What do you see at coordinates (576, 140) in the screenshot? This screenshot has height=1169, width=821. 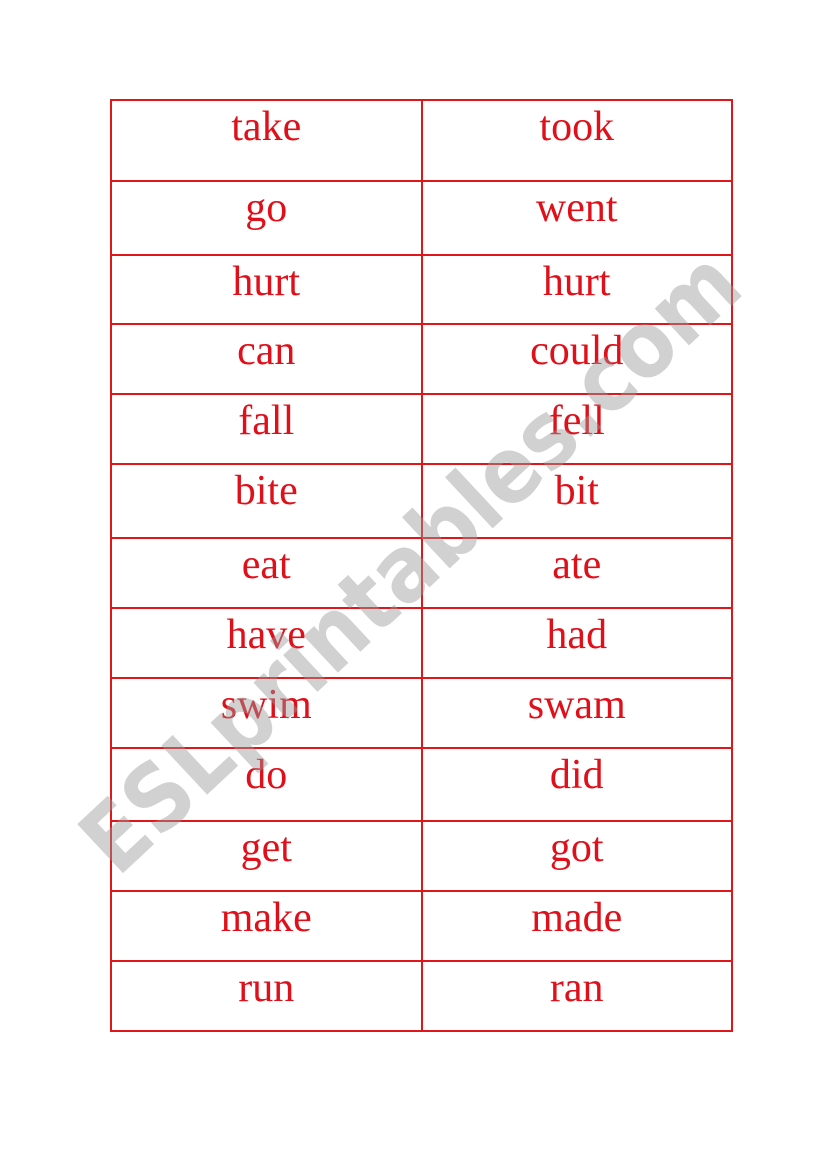 I see `past-form-cell: took` at bounding box center [576, 140].